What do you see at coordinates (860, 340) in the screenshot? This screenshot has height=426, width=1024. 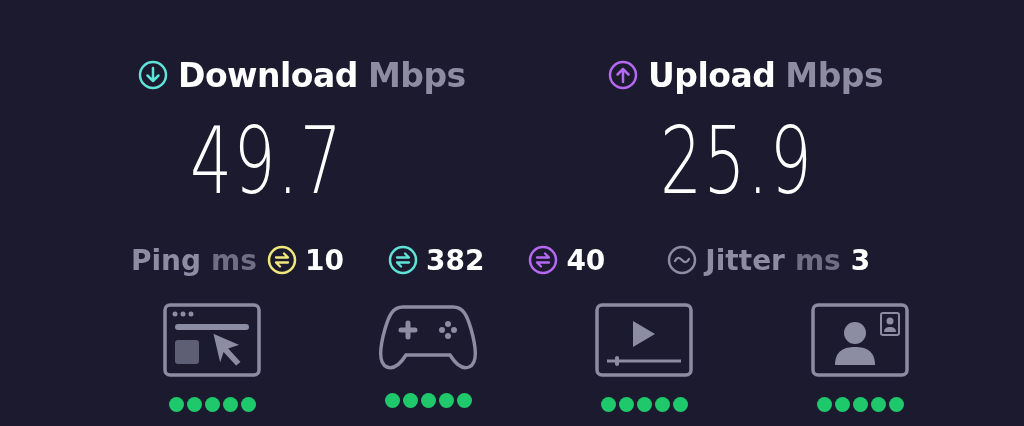 I see `video-call-icon` at bounding box center [860, 340].